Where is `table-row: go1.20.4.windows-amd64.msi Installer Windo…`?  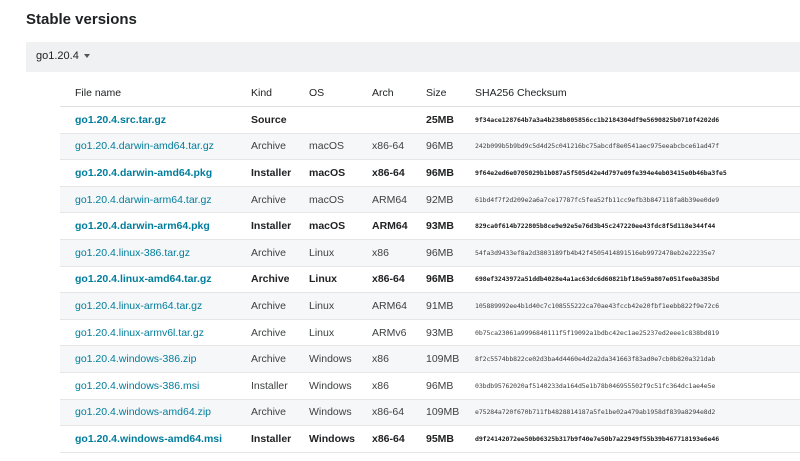 table-row: go1.20.4.windows-amd64.msi Installer Windo… is located at coordinates (430, 439).